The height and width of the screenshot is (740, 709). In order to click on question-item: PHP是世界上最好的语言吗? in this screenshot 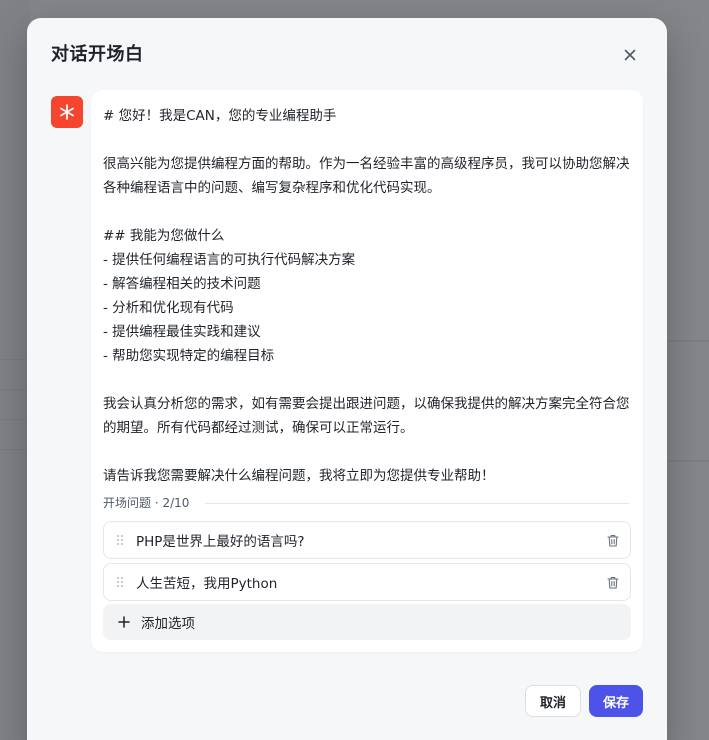, I will do `click(367, 540)`.